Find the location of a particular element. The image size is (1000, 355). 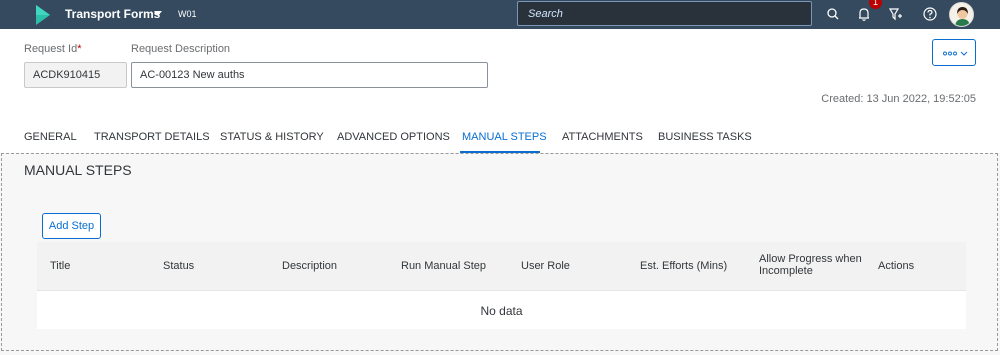

bell-icon is located at coordinates (864, 14).